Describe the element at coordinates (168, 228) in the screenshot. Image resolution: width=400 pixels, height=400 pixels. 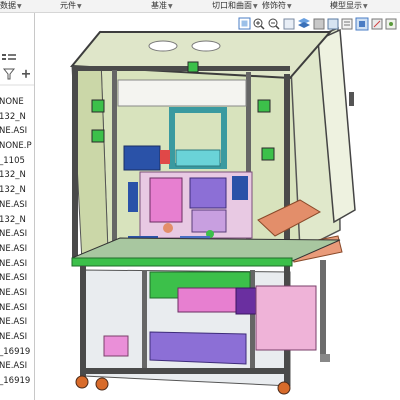
I see `gear` at that location.